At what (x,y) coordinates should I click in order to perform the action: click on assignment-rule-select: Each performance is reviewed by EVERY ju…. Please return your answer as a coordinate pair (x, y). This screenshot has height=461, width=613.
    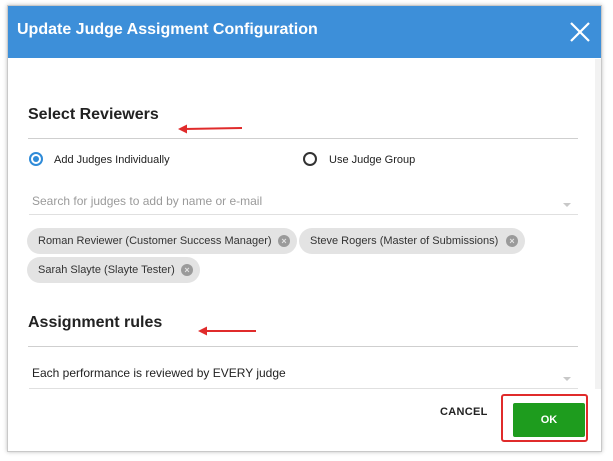
    Looking at the image, I should click on (303, 375).